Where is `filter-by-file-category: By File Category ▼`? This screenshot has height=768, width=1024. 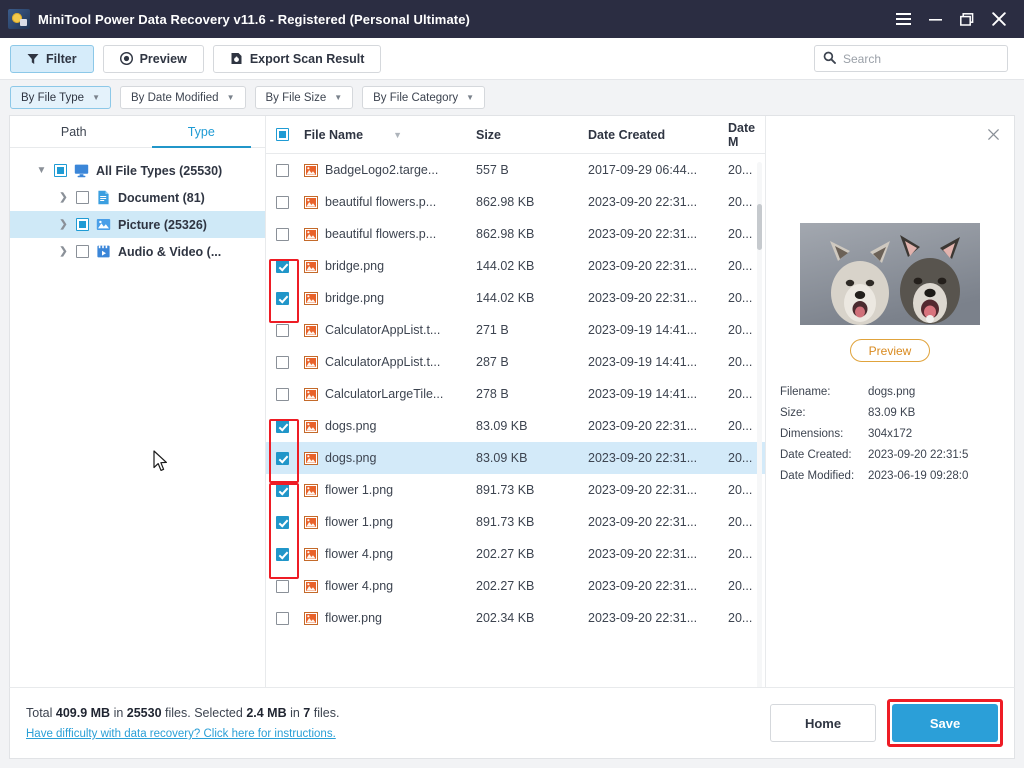 filter-by-file-category: By File Category ▼ is located at coordinates (424, 97).